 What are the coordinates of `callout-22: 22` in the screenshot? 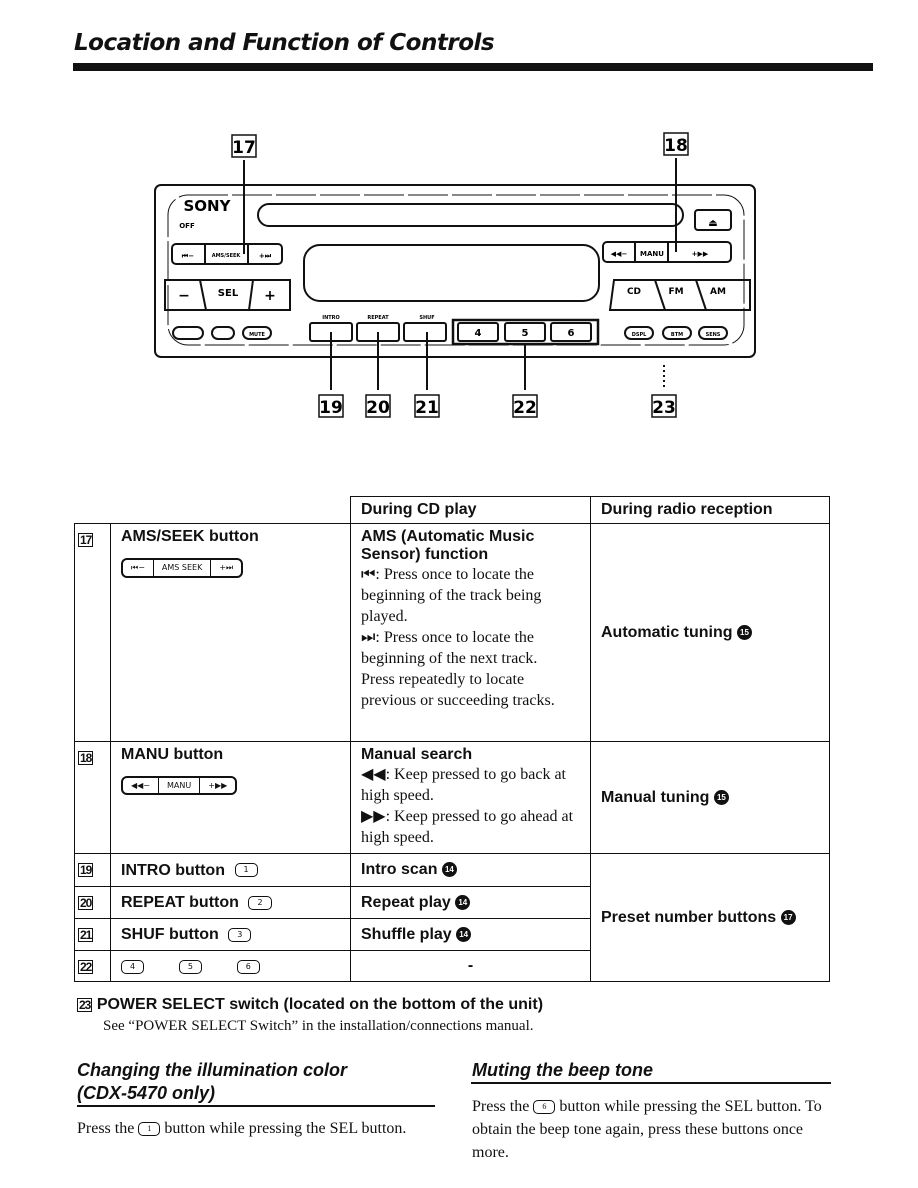 It's located at (525, 408).